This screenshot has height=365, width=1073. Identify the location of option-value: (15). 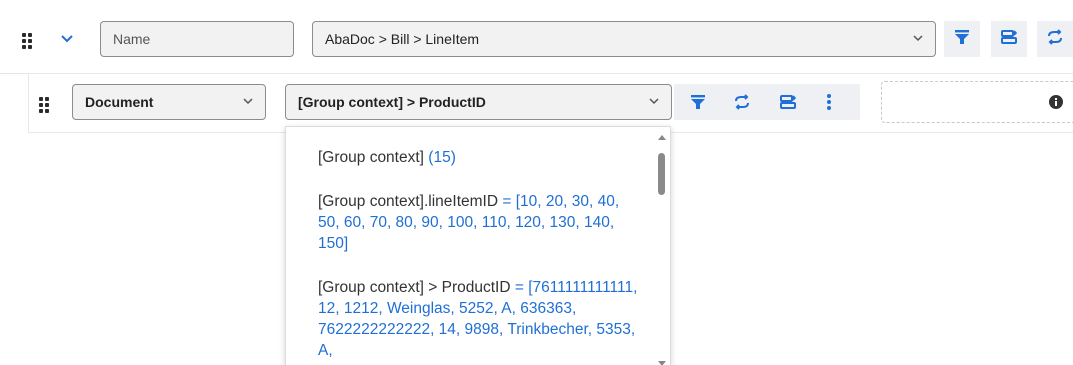
(442, 157).